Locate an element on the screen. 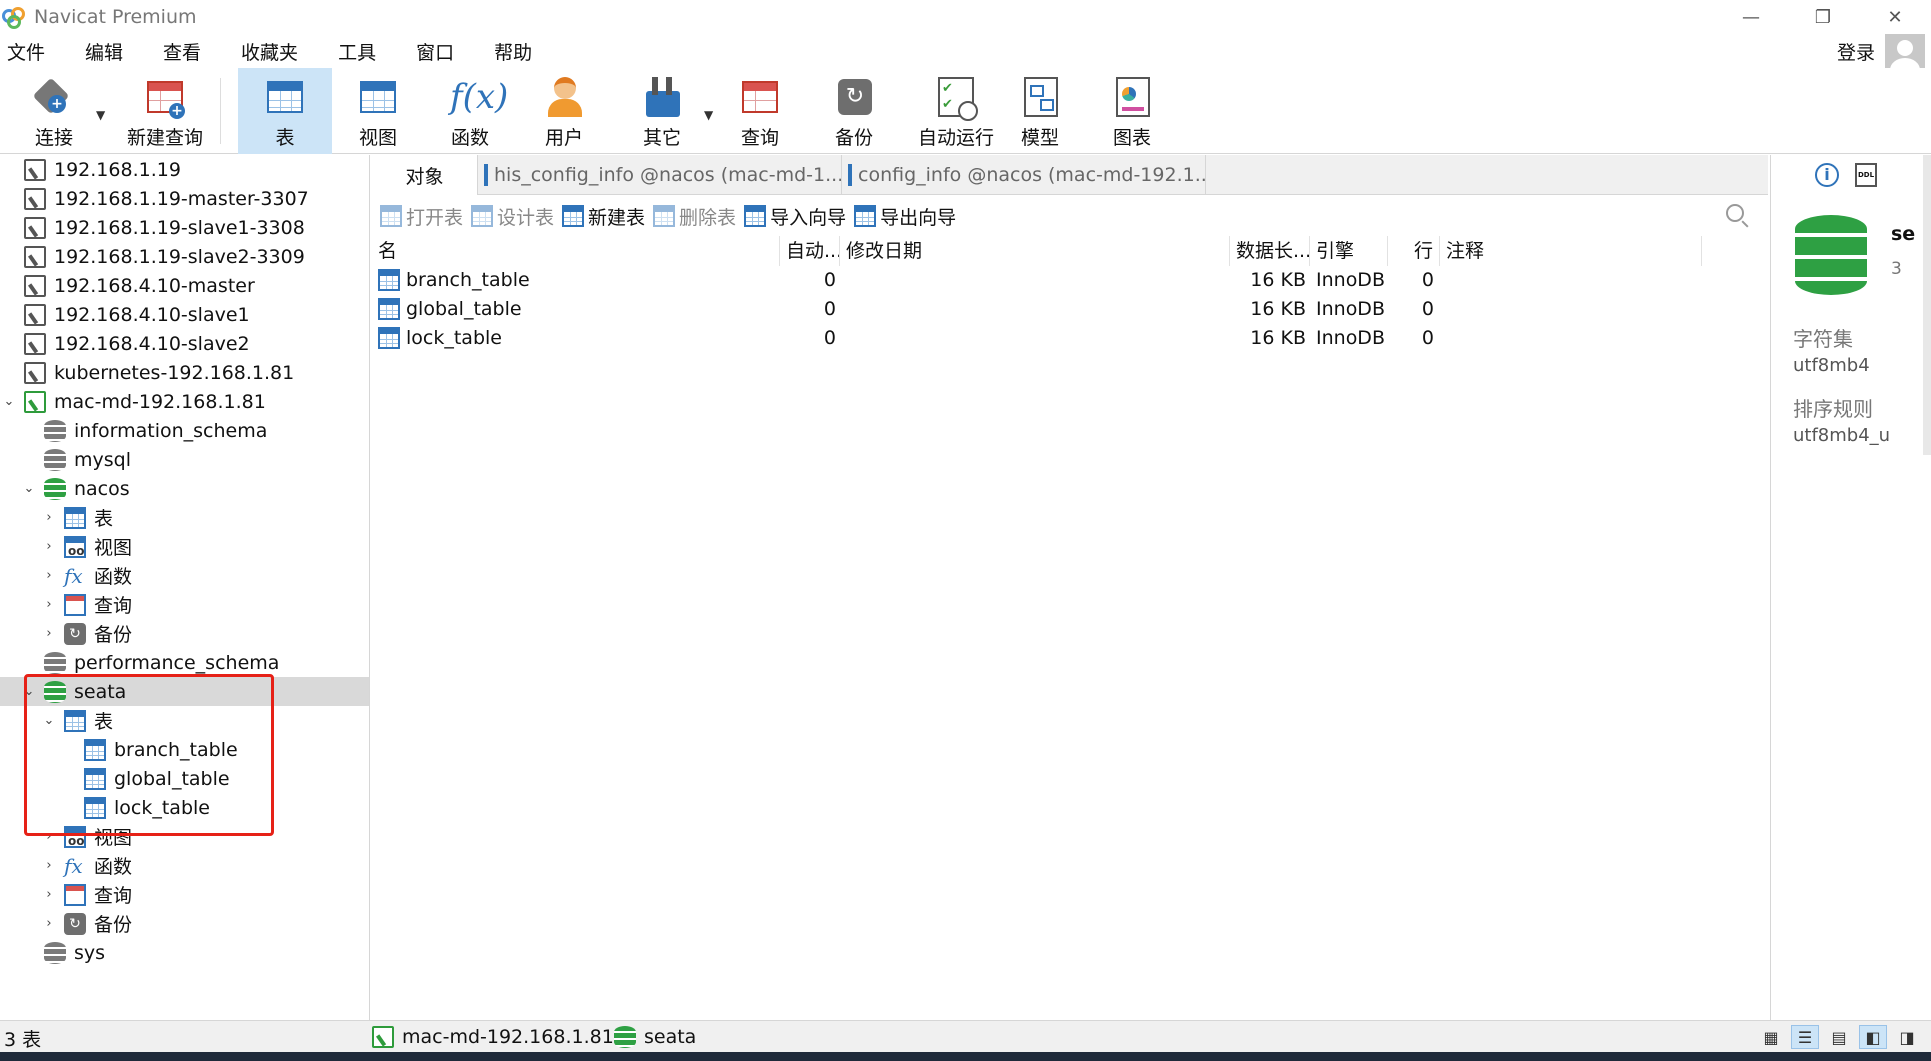 This screenshot has height=1061, width=1931. menu-favorites: 收藏夹 is located at coordinates (269, 51).